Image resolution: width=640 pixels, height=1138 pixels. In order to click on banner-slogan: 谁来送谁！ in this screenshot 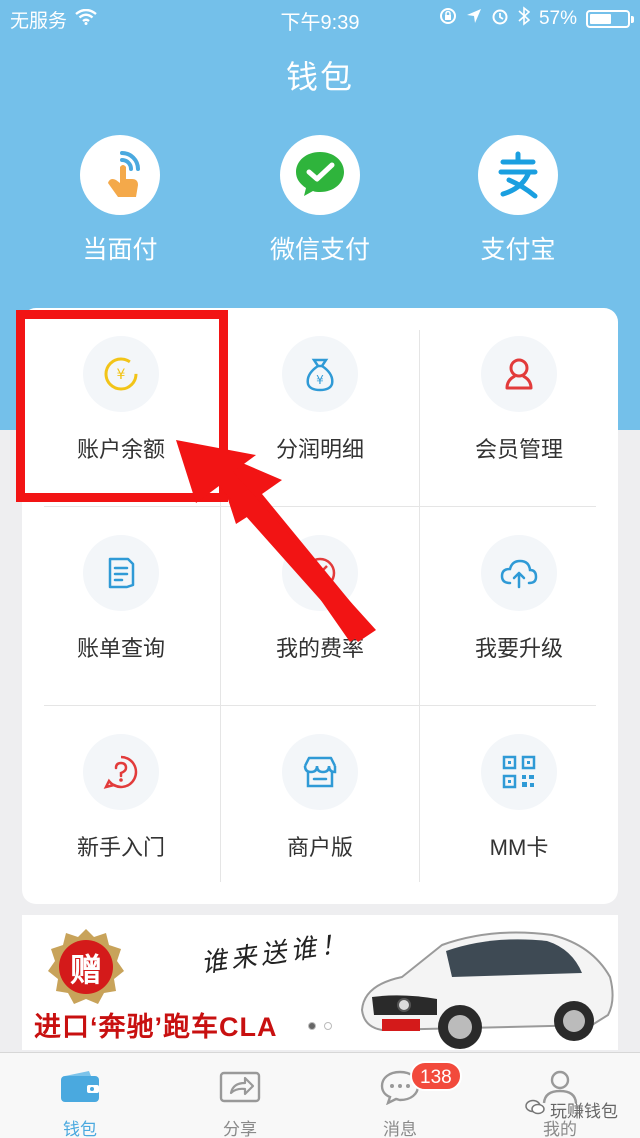, I will do `click(275, 954)`.